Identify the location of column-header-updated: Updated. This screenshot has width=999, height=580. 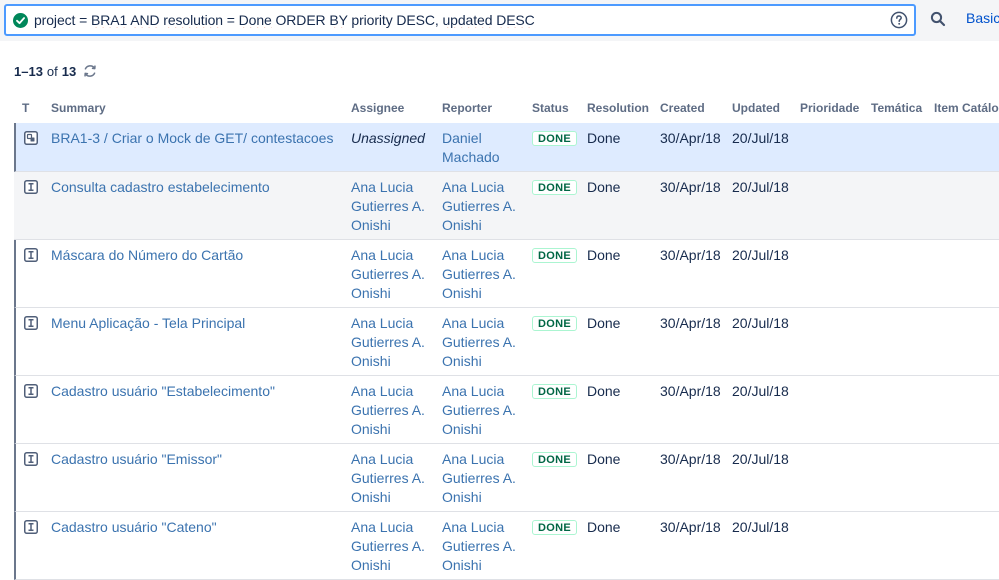
(756, 108).